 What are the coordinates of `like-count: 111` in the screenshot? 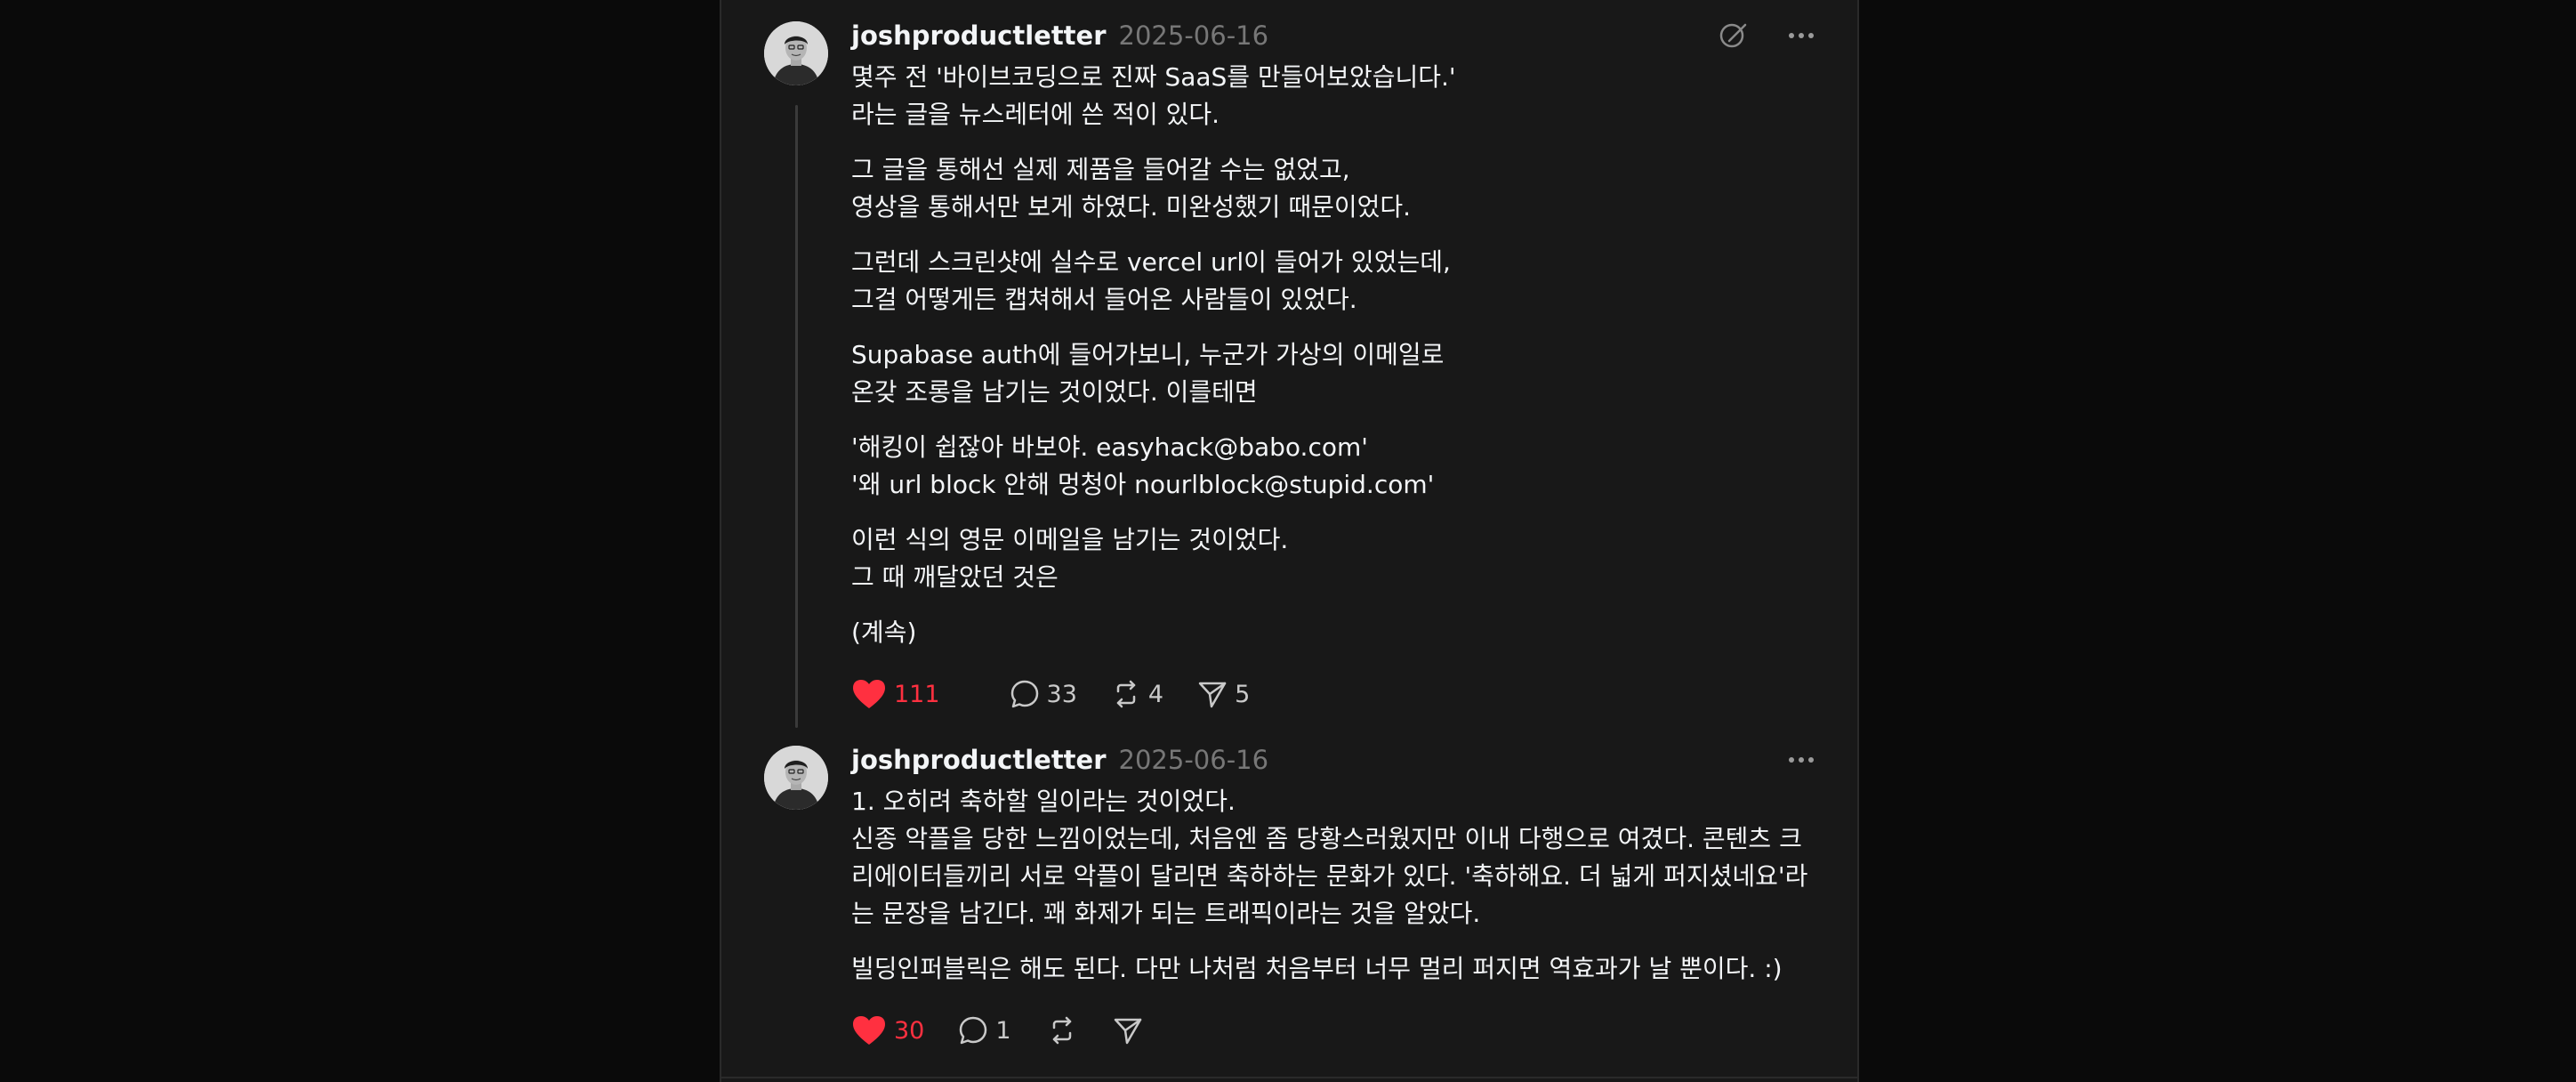 It's located at (917, 694).